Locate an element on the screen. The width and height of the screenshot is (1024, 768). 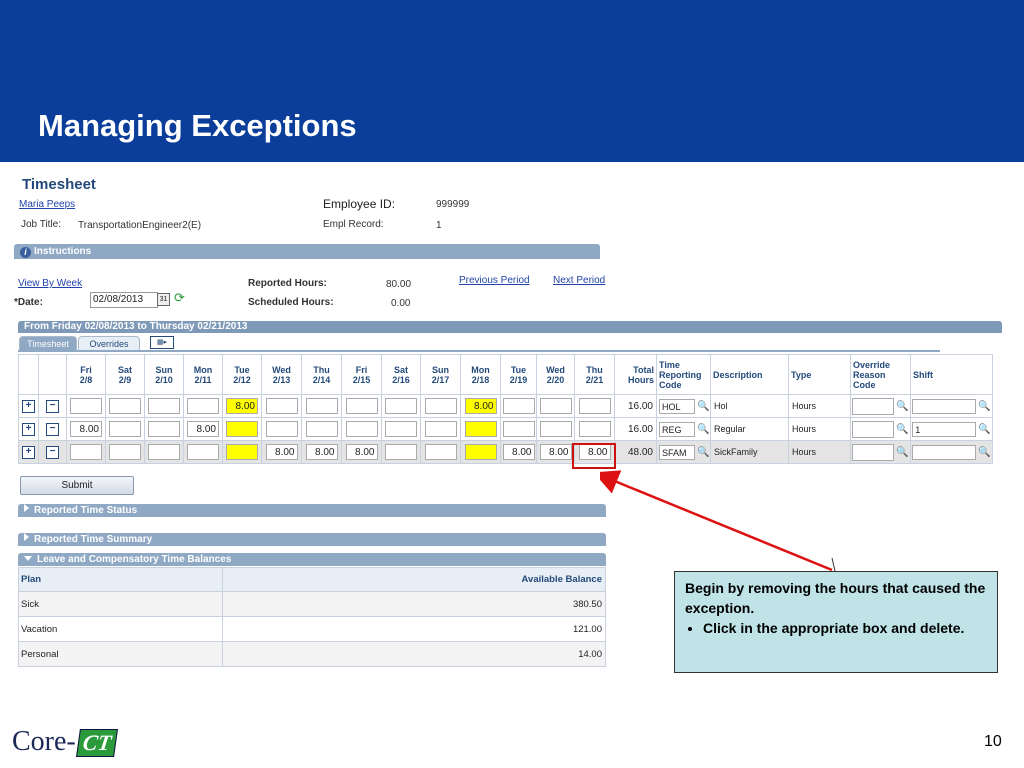
trc-input: SFAM is located at coordinates (677, 452).